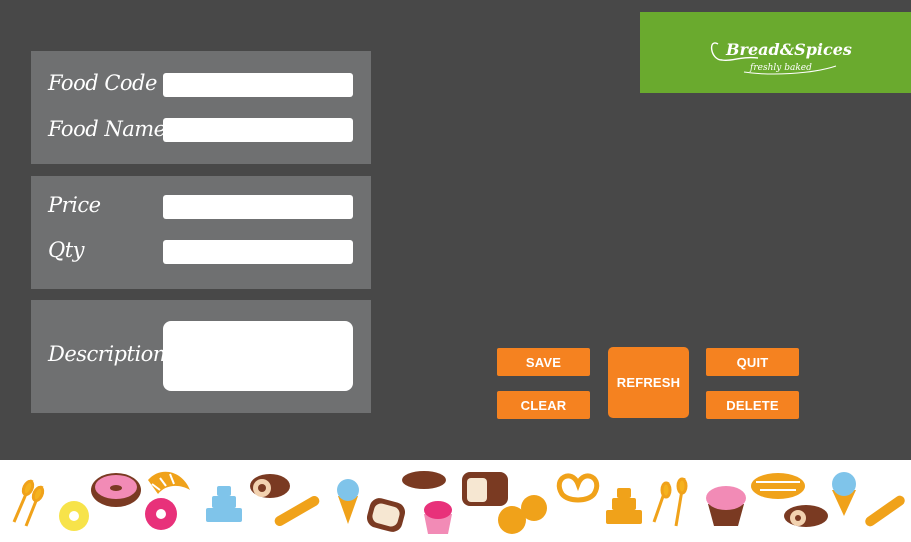  Describe the element at coordinates (424, 480) in the screenshot. I see `bread-loaf-icon` at that location.